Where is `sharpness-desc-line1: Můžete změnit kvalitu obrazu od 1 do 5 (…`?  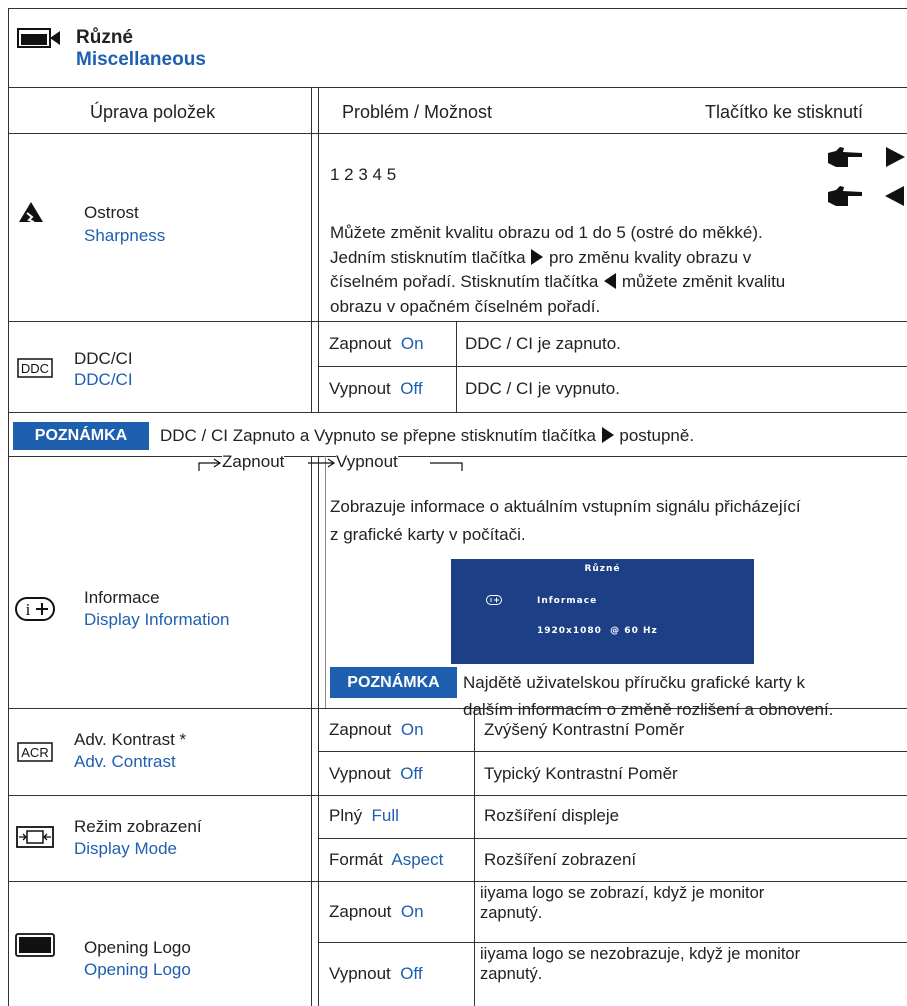
sharpness-desc-line1: Můžete změnit kvalitu obrazu od 1 do 5 (… is located at coordinates (546, 232).